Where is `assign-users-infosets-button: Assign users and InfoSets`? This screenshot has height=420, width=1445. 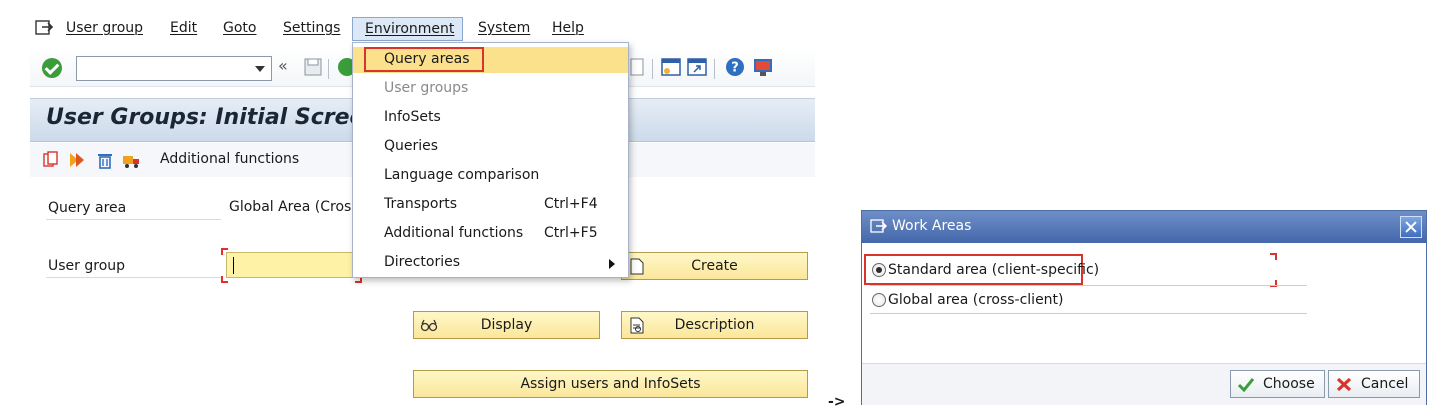
assign-users-infosets-button: Assign users and InfoSets is located at coordinates (610, 384).